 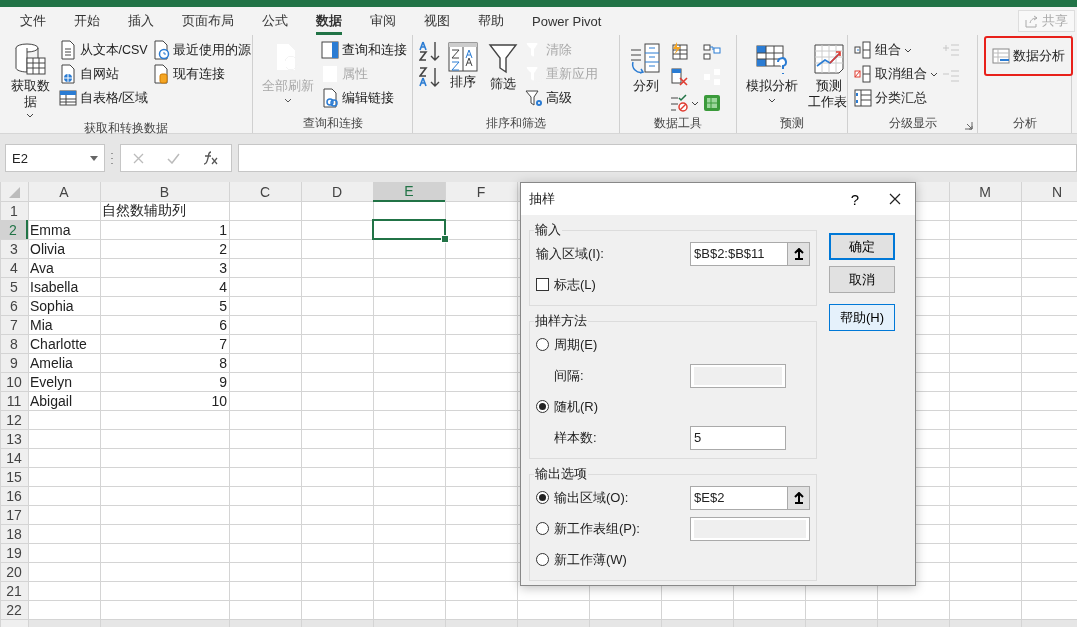 I want to click on row-header: 16, so click(x=14, y=495).